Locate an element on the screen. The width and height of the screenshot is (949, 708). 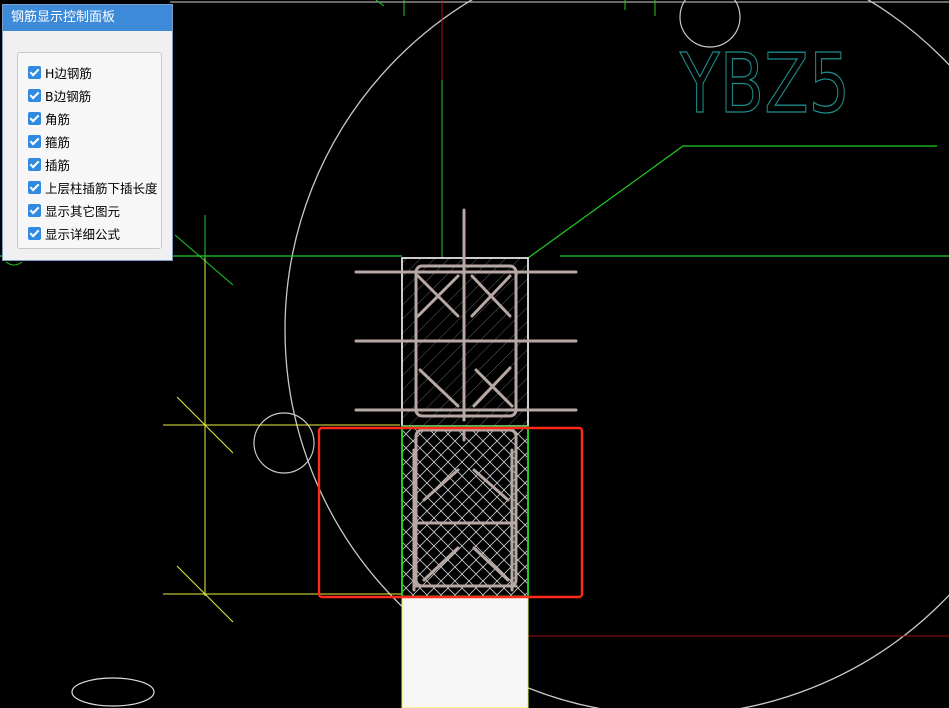
option-stirrup: 箍筋 is located at coordinates (49, 141).